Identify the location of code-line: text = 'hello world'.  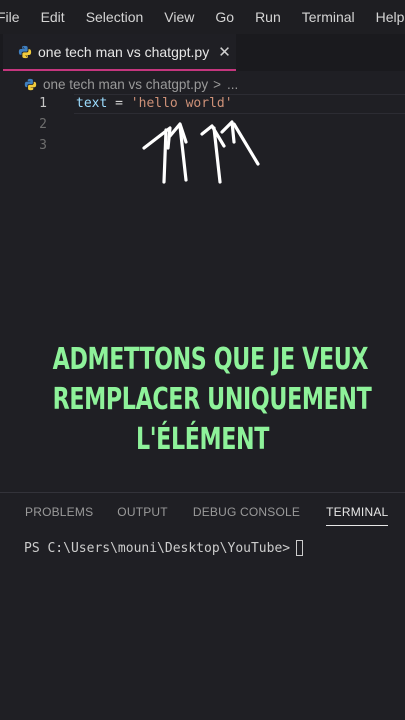
(154, 103).